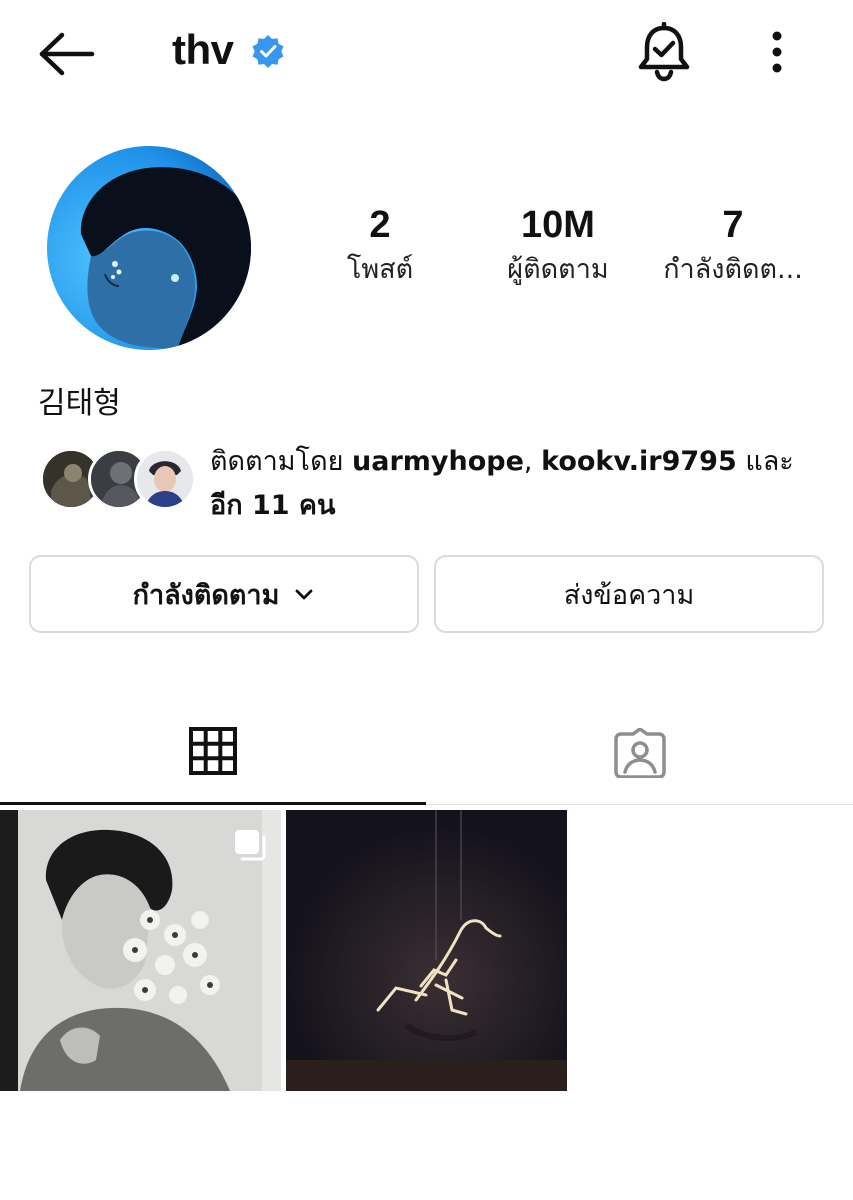 This screenshot has width=853, height=1200. I want to click on profile-avatar, so click(149, 248).